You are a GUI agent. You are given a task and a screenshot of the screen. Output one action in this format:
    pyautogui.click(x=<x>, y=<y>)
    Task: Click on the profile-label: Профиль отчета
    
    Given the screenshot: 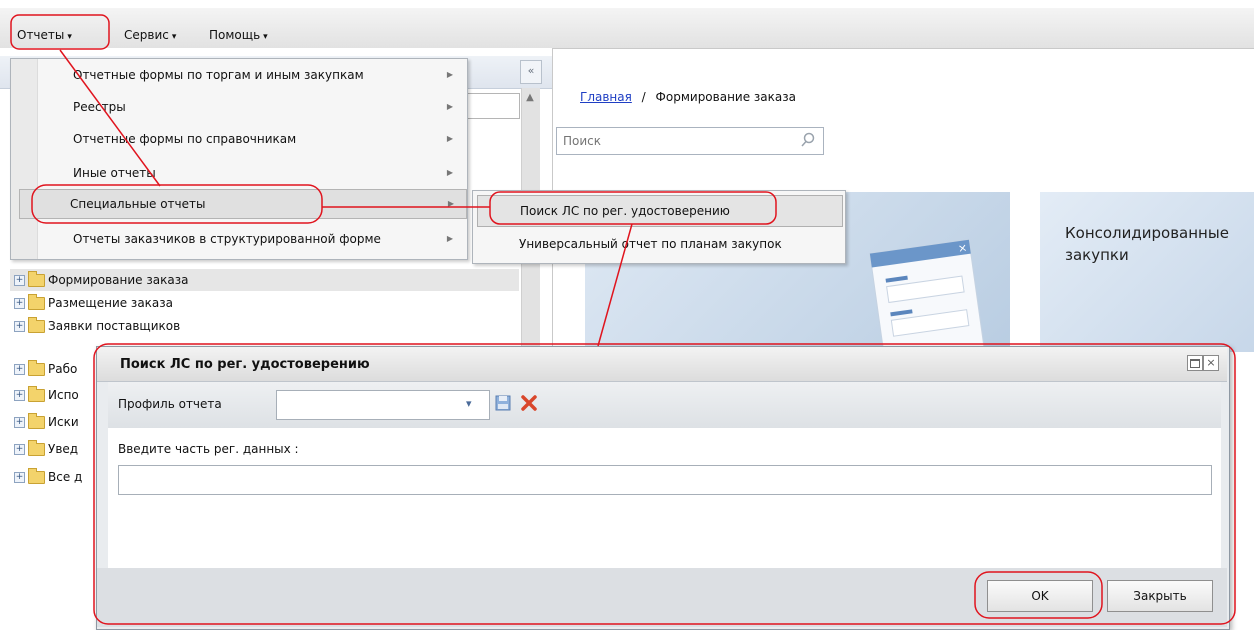 What is the action you would take?
    pyautogui.click(x=170, y=404)
    